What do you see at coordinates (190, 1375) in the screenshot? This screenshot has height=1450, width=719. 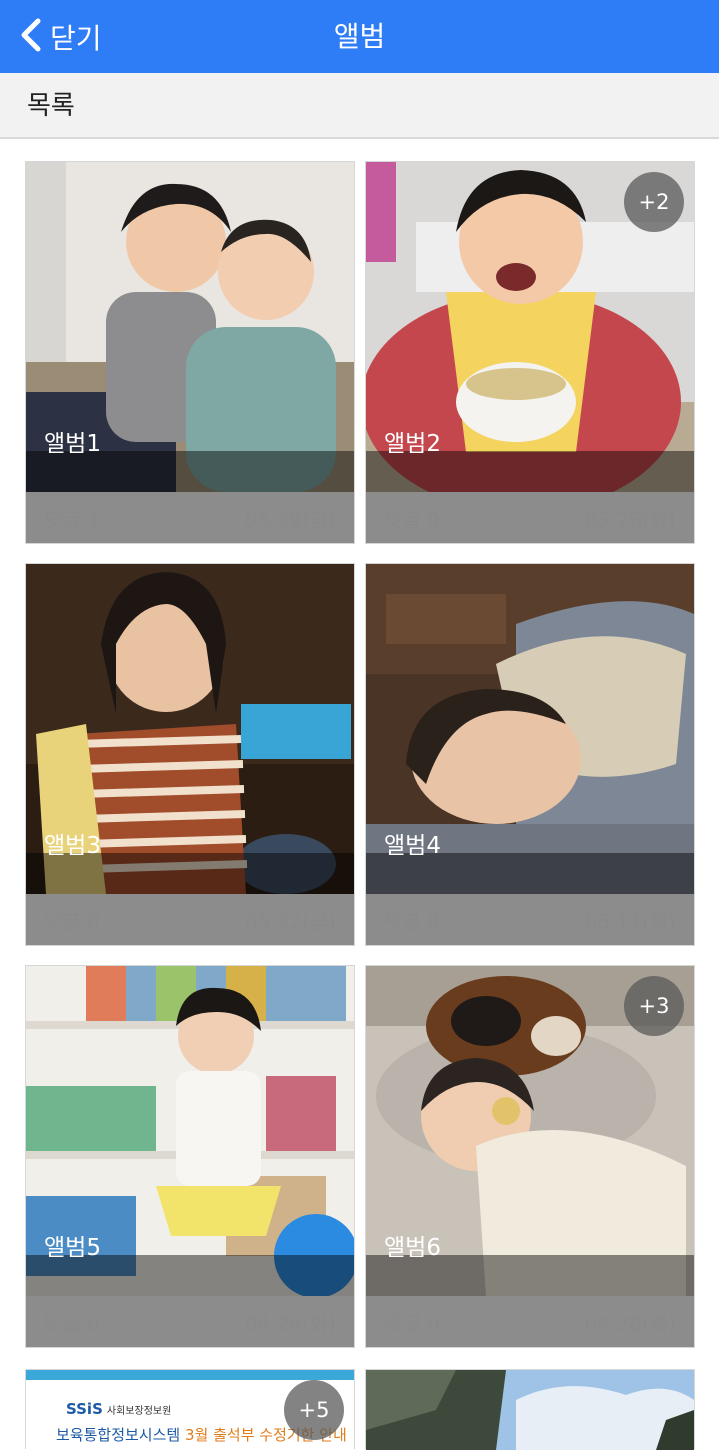 I see `notice-stripe` at bounding box center [190, 1375].